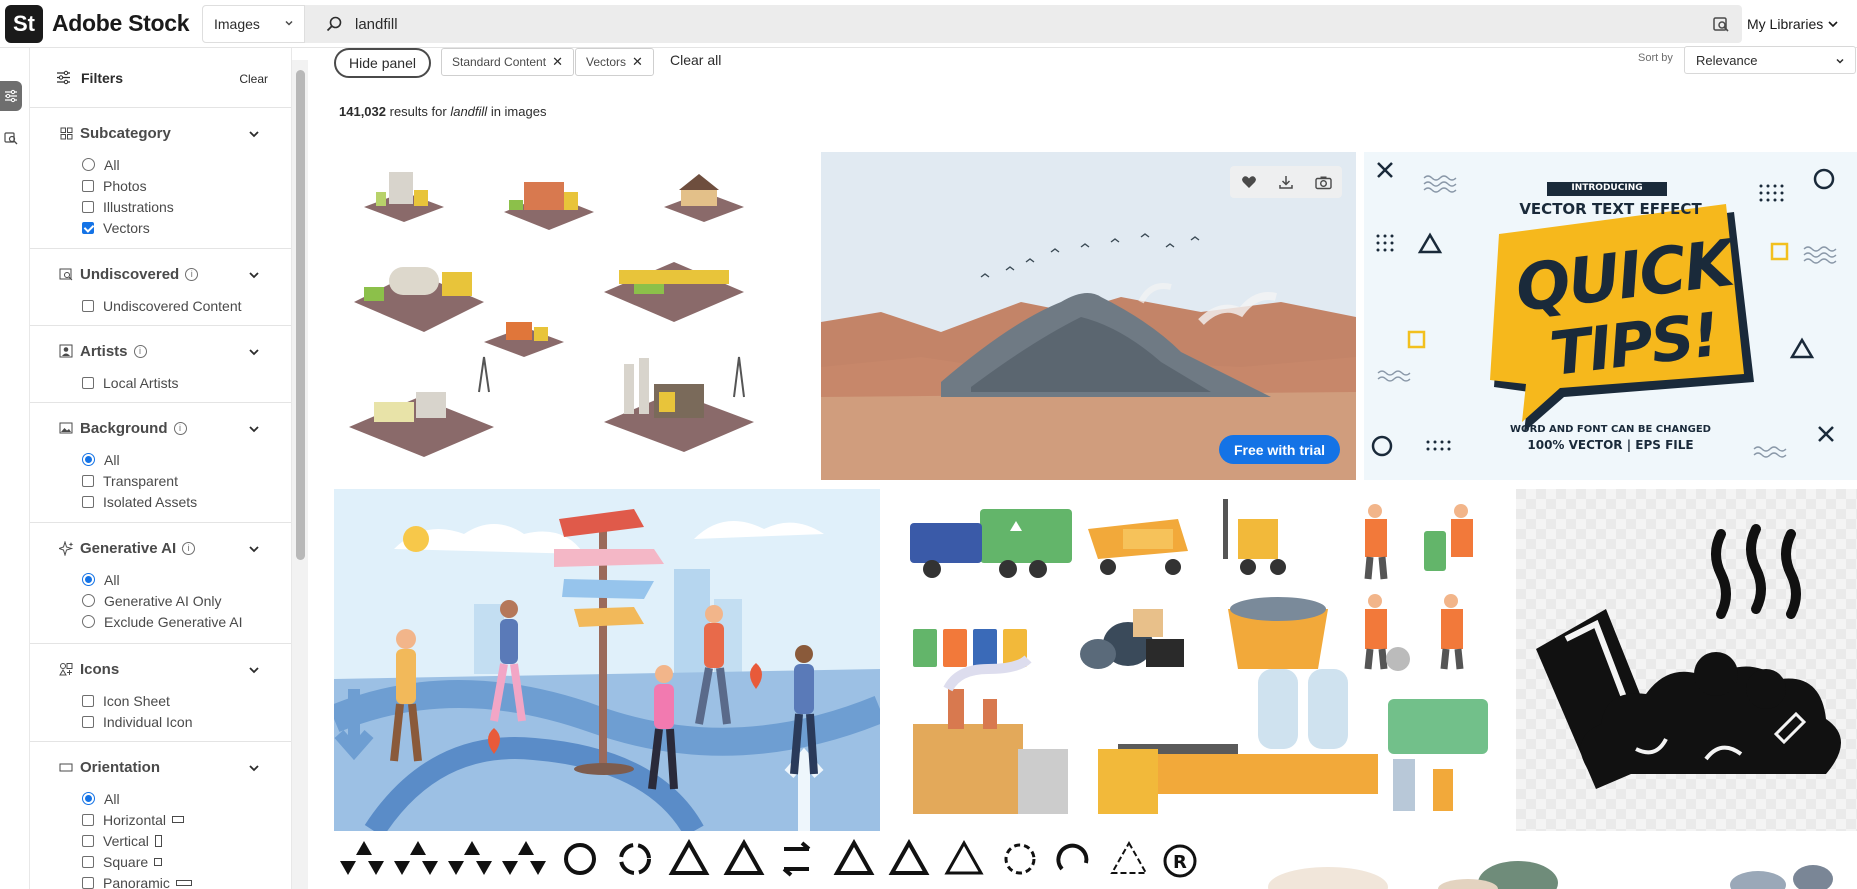 Image resolution: width=1857 pixels, height=889 pixels. Describe the element at coordinates (66, 767) in the screenshot. I see `orientation-icon` at that location.